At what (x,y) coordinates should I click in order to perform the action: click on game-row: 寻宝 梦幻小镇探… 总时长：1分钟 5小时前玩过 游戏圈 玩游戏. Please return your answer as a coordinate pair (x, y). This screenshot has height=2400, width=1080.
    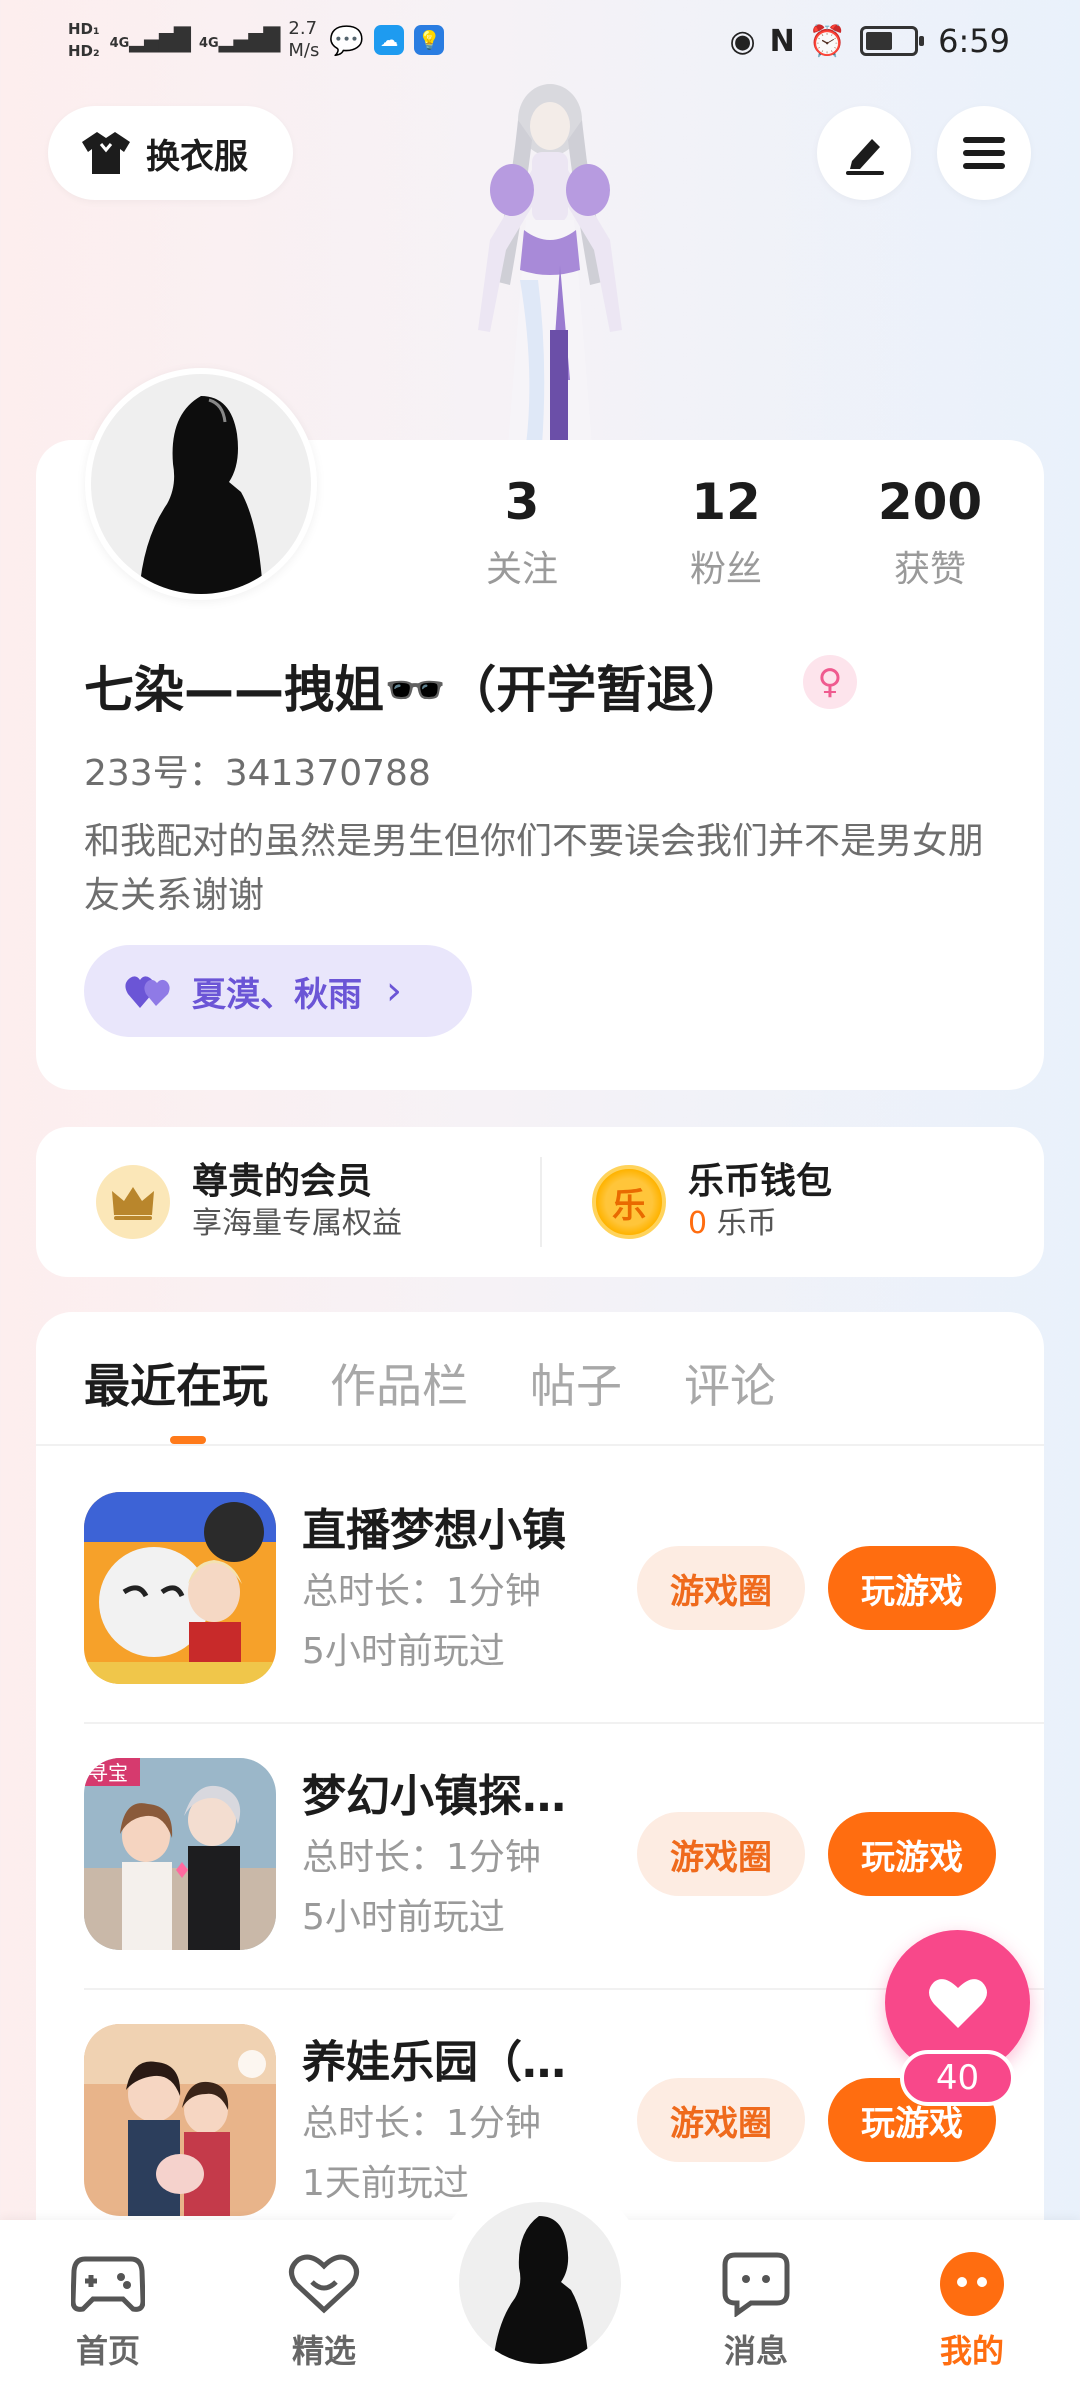
    Looking at the image, I should click on (564, 1873).